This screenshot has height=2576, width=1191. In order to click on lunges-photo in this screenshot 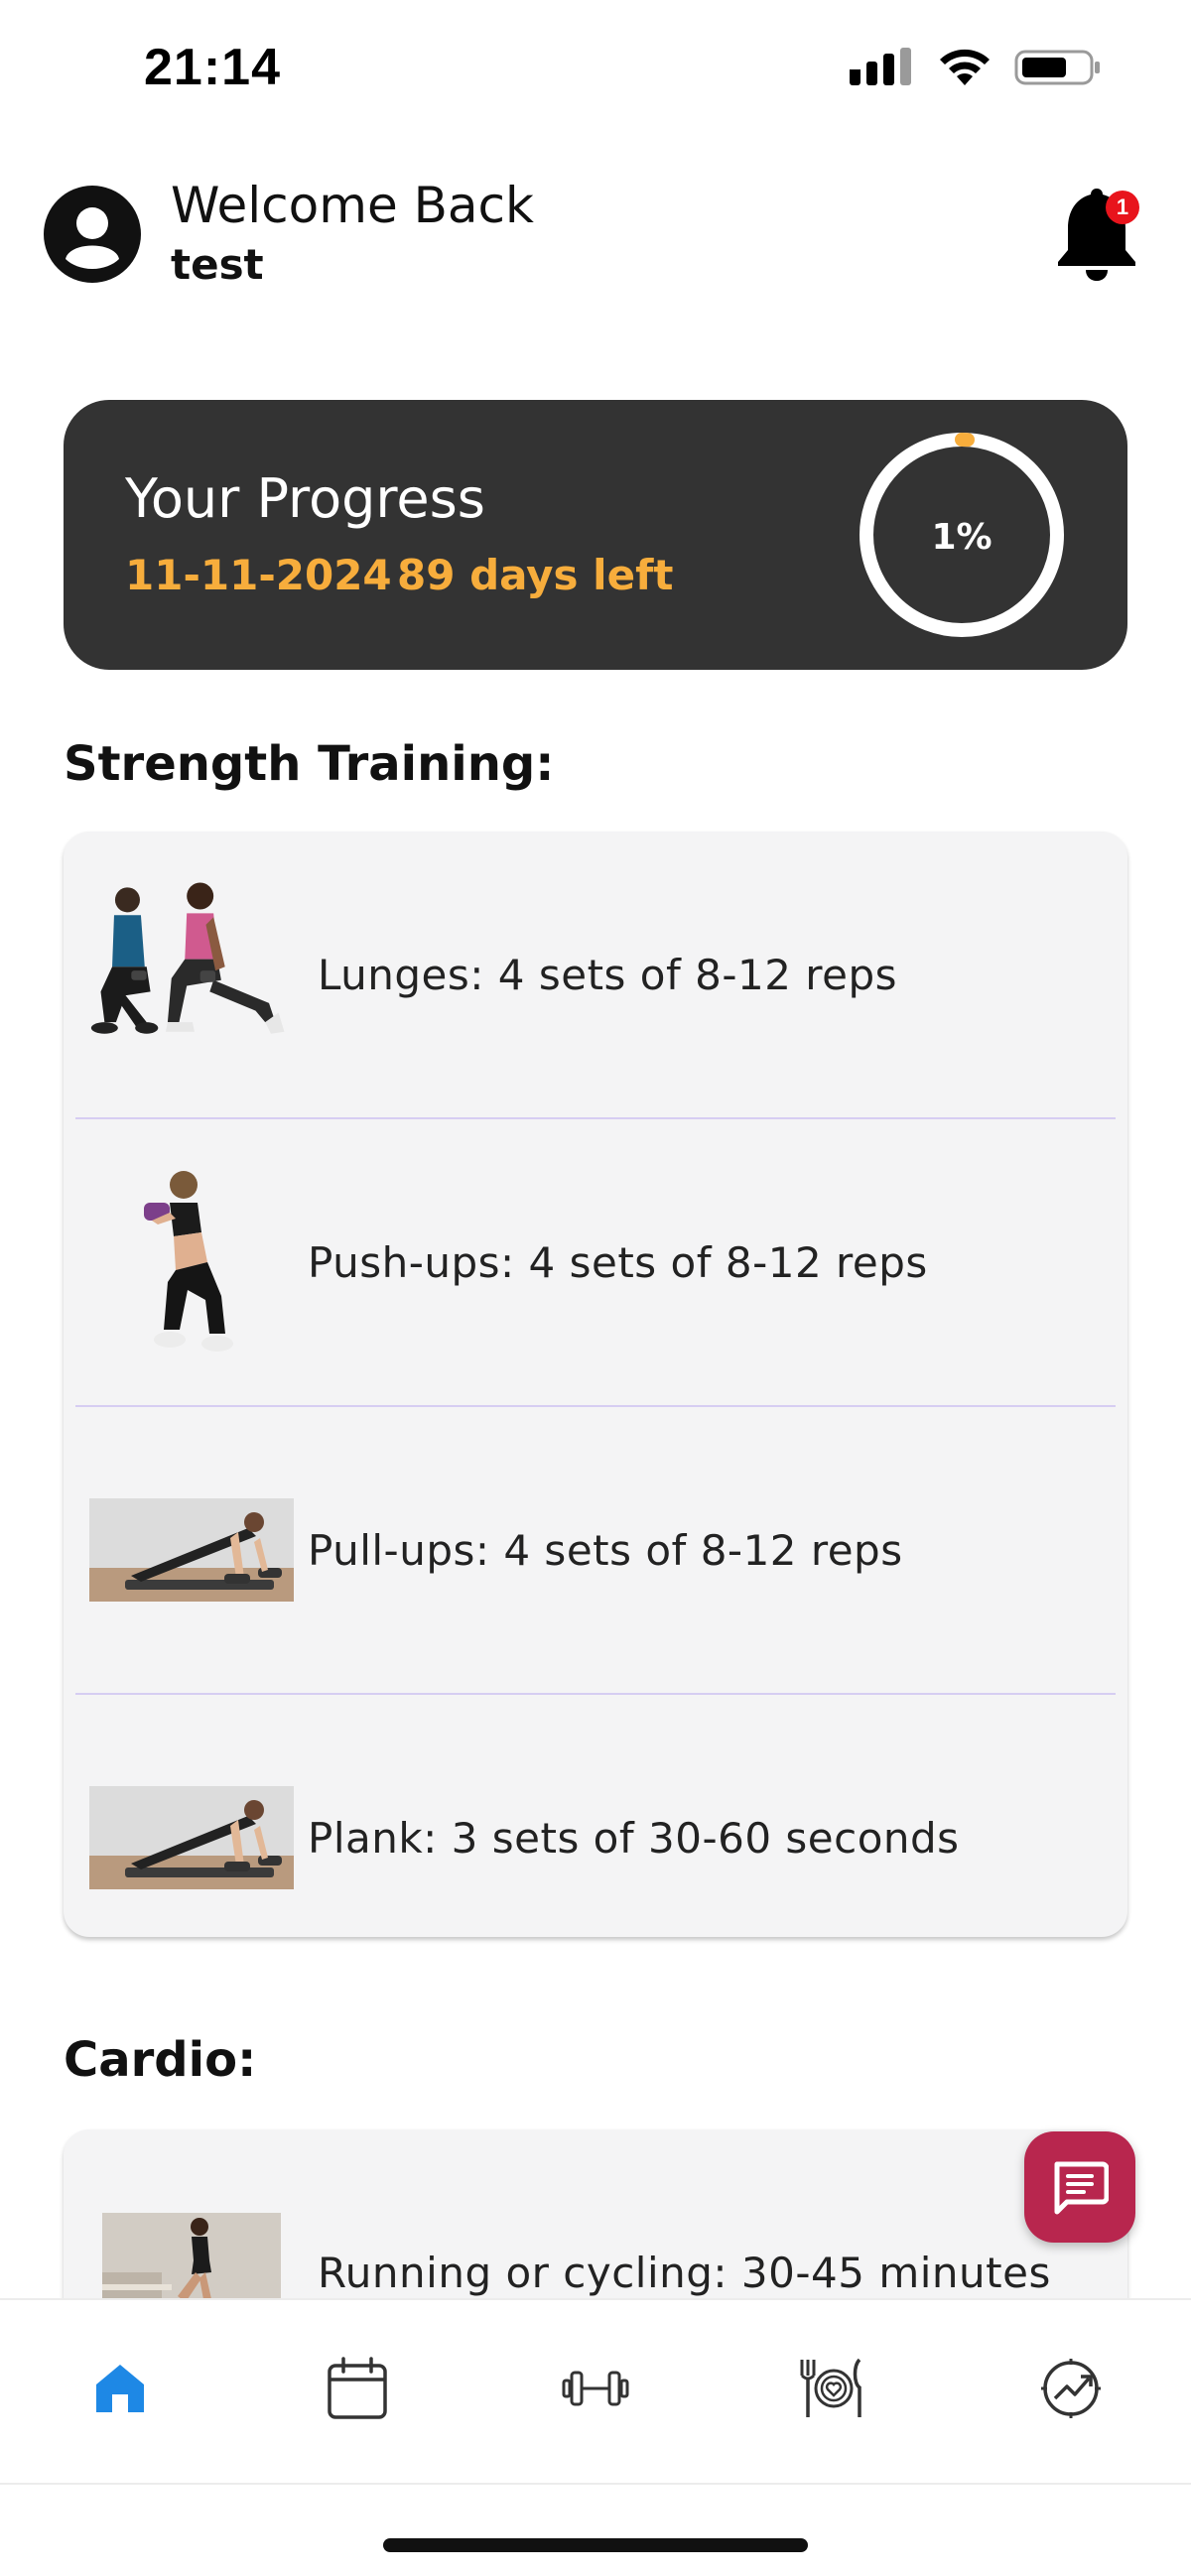, I will do `click(191, 975)`.